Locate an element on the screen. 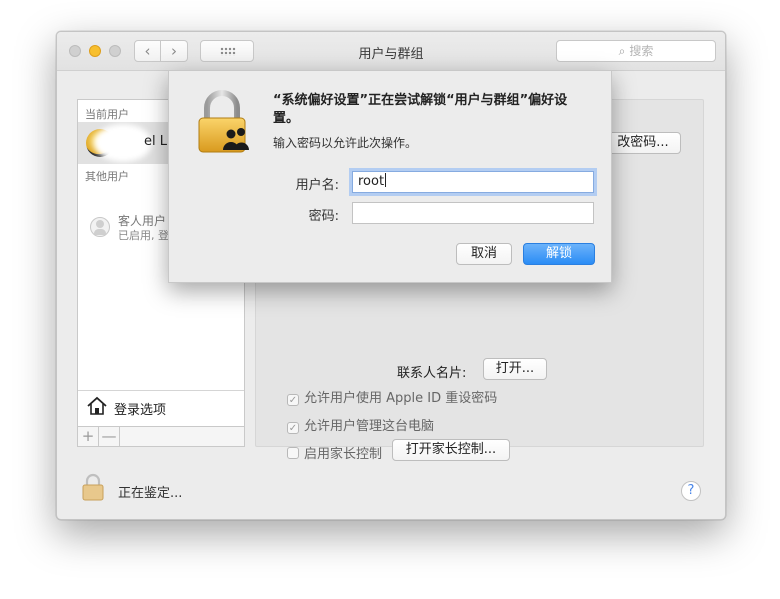 The image size is (780, 599). option-apple-id-reset: ✓ 允许用户使用 Apple ID 重设密码 is located at coordinates (392, 396).